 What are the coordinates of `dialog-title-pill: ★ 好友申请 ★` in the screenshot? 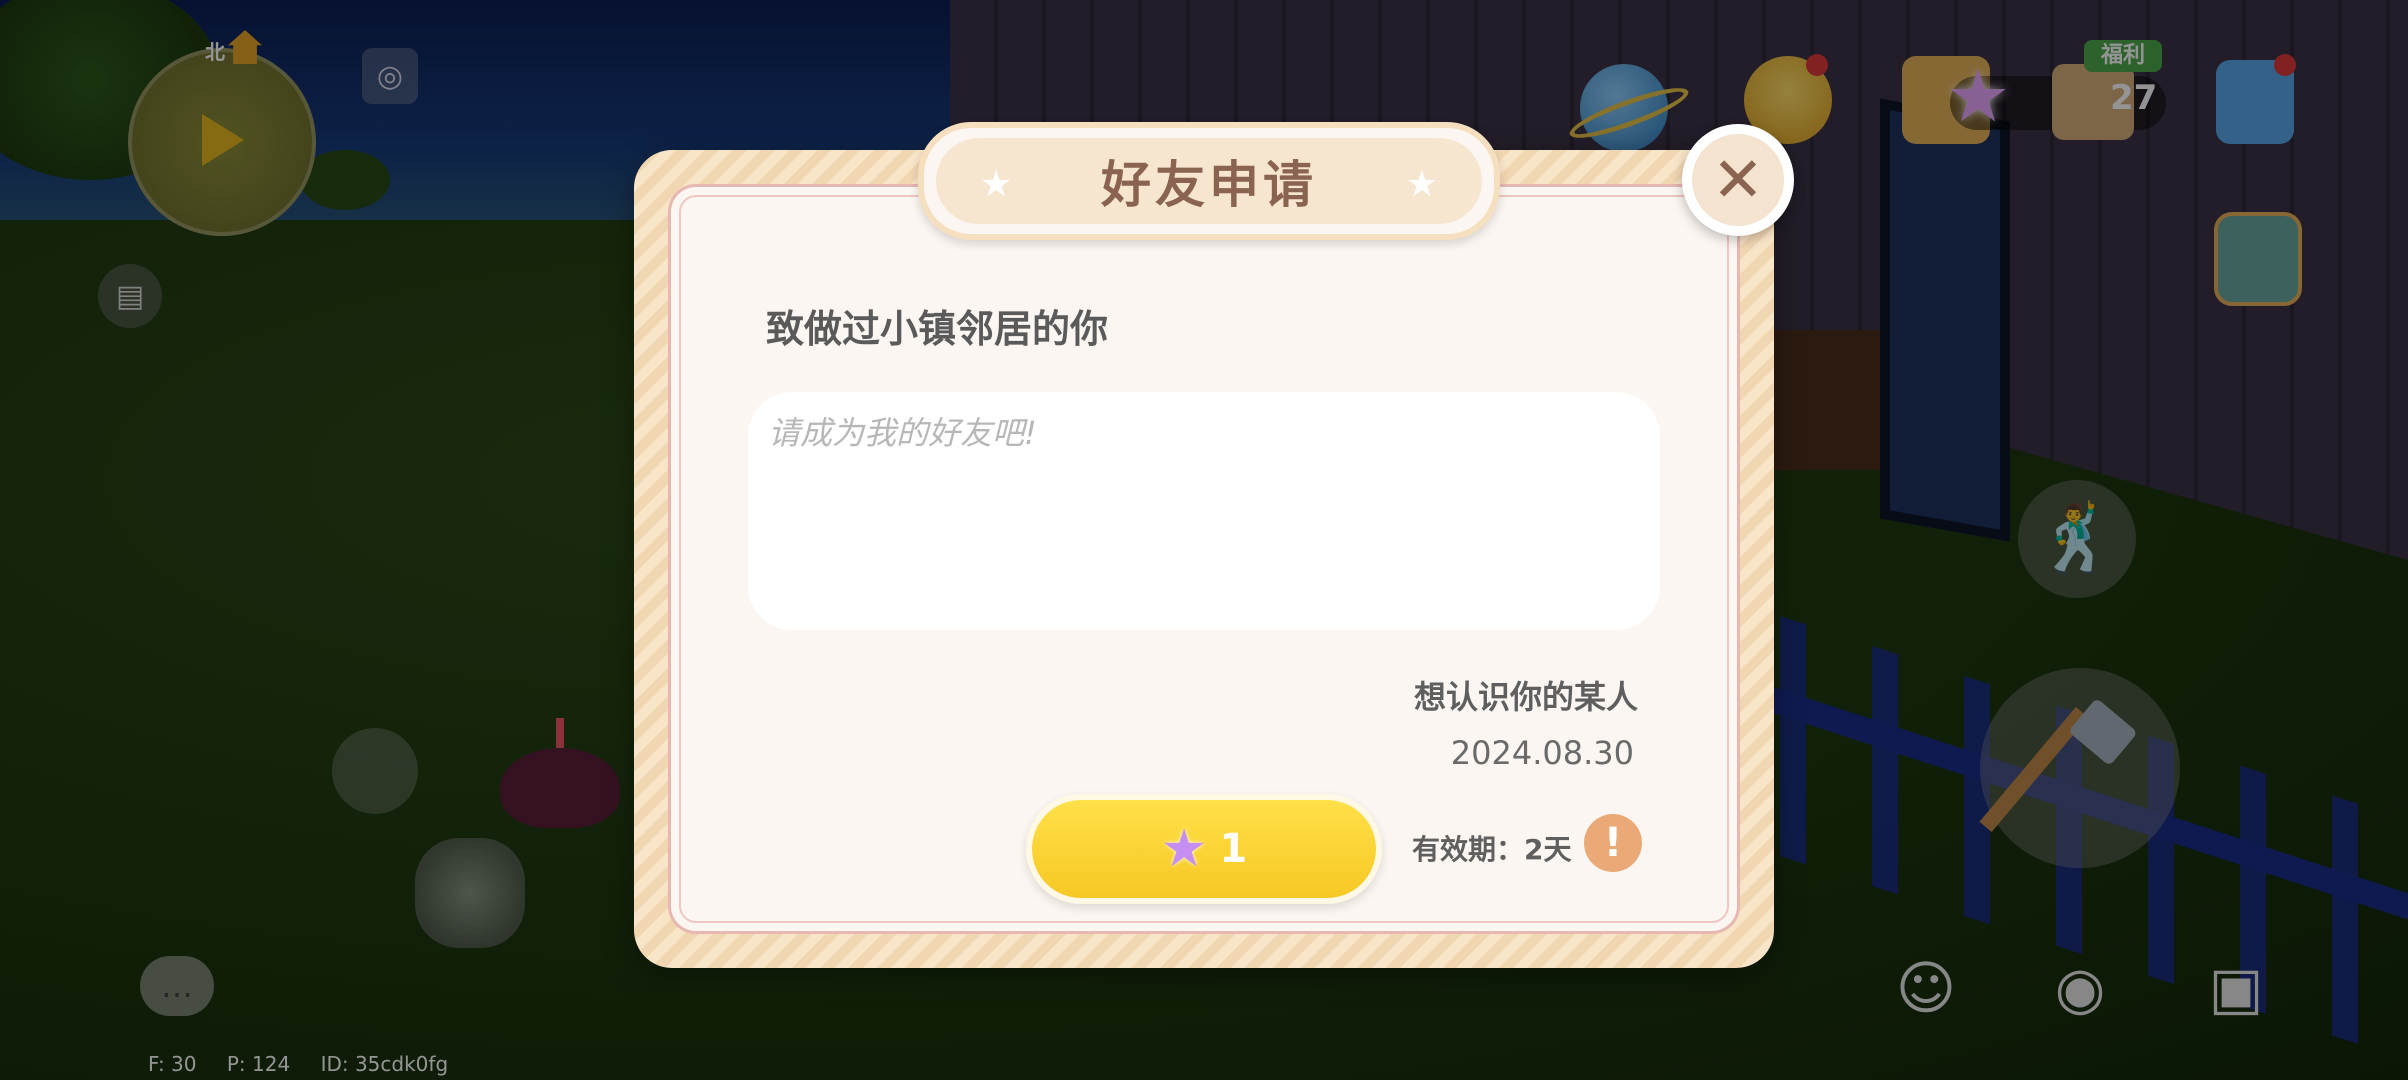 It's located at (1209, 181).